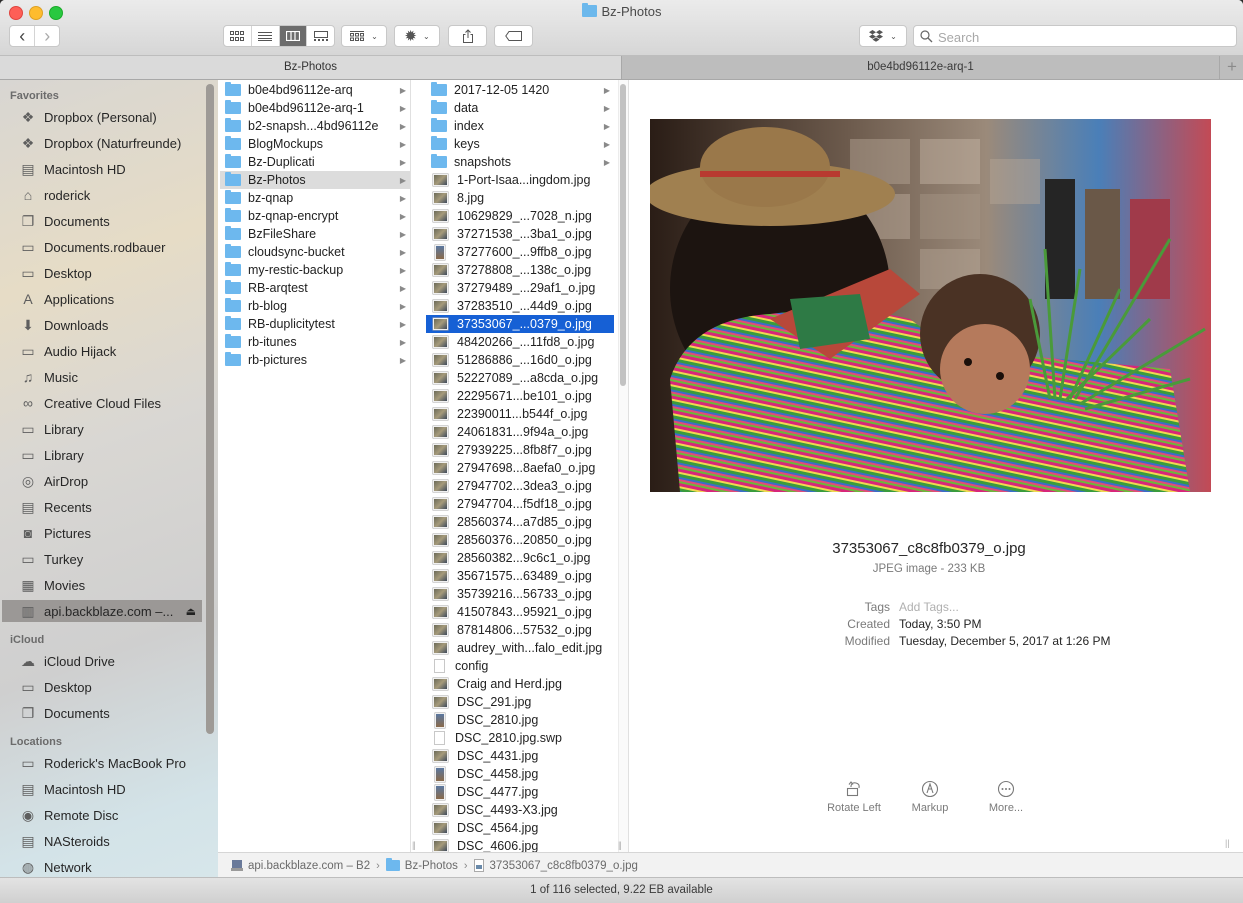 The image size is (1243, 903). What do you see at coordinates (520, 630) in the screenshot?
I see `file-row: 87814806...57532_o.jpg` at bounding box center [520, 630].